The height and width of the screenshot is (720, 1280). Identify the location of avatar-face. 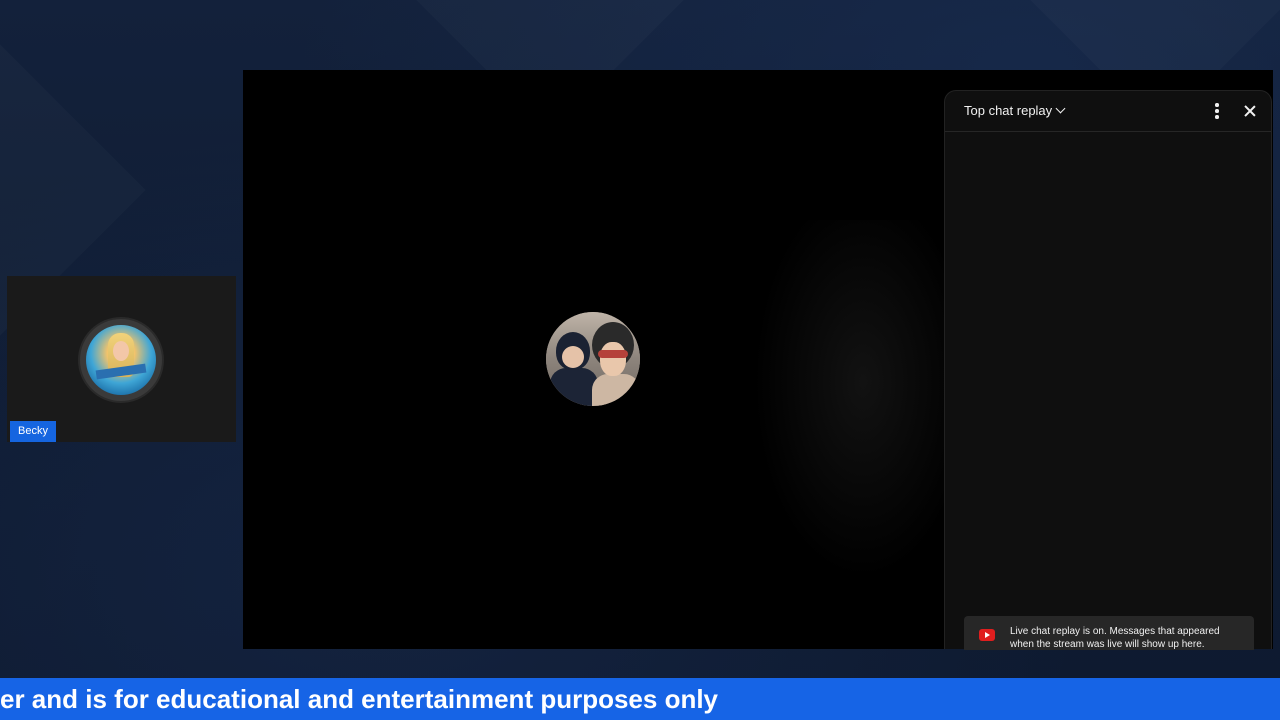
(121, 351).